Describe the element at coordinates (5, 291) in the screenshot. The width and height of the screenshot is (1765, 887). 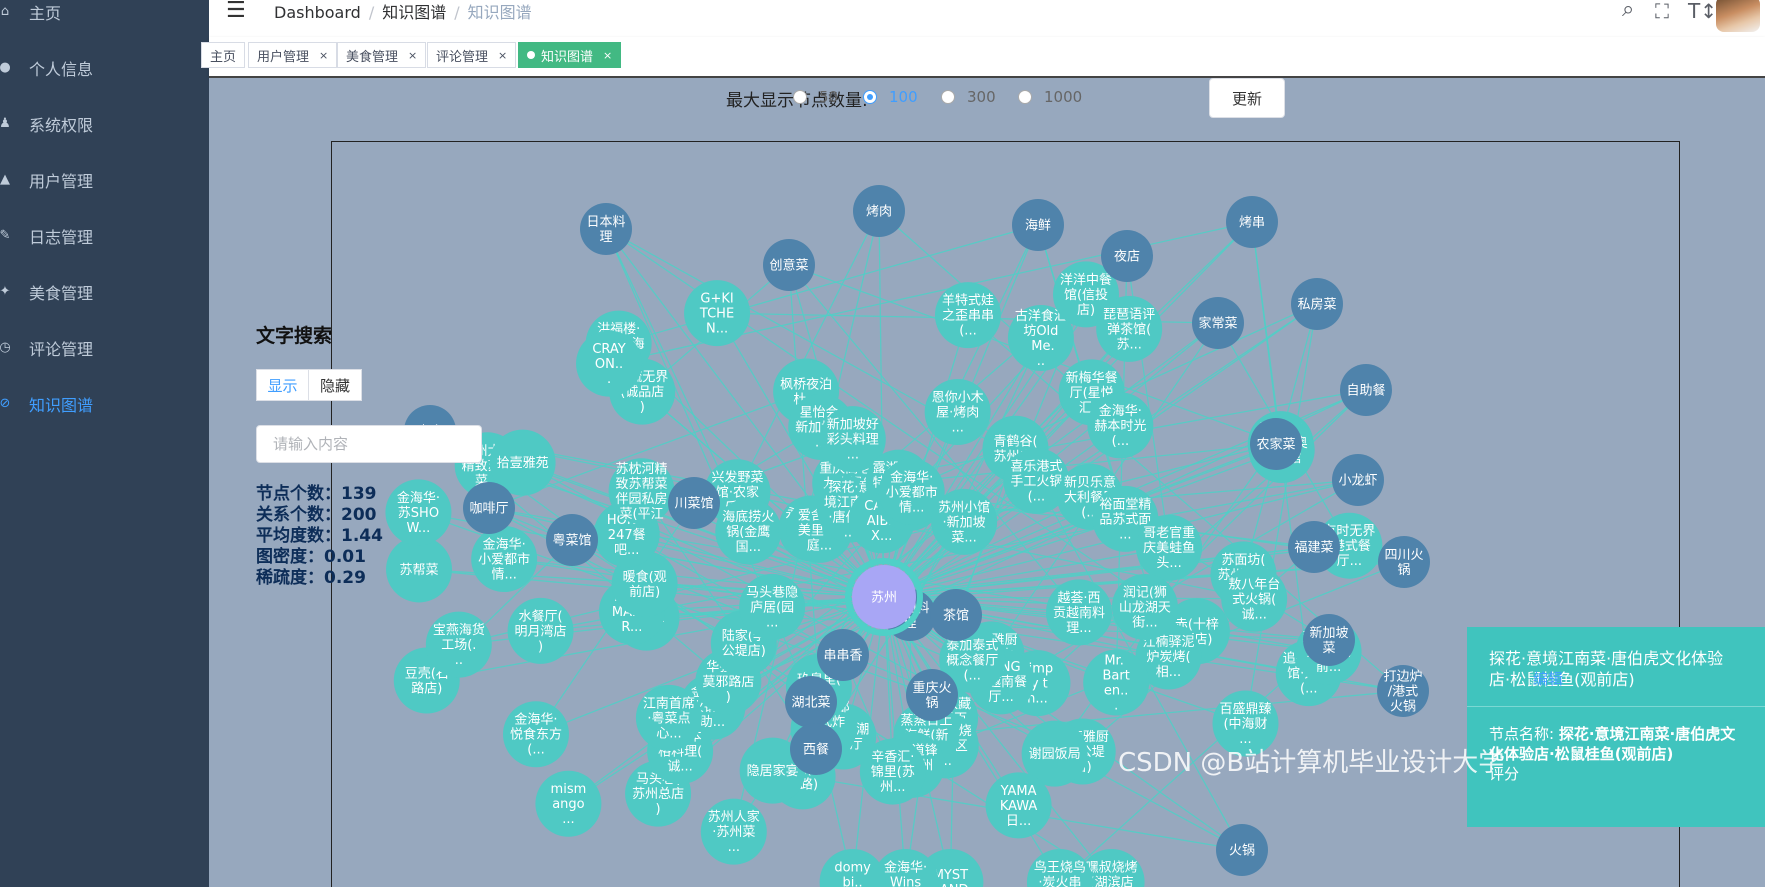
I see `food-icon: ✦` at that location.